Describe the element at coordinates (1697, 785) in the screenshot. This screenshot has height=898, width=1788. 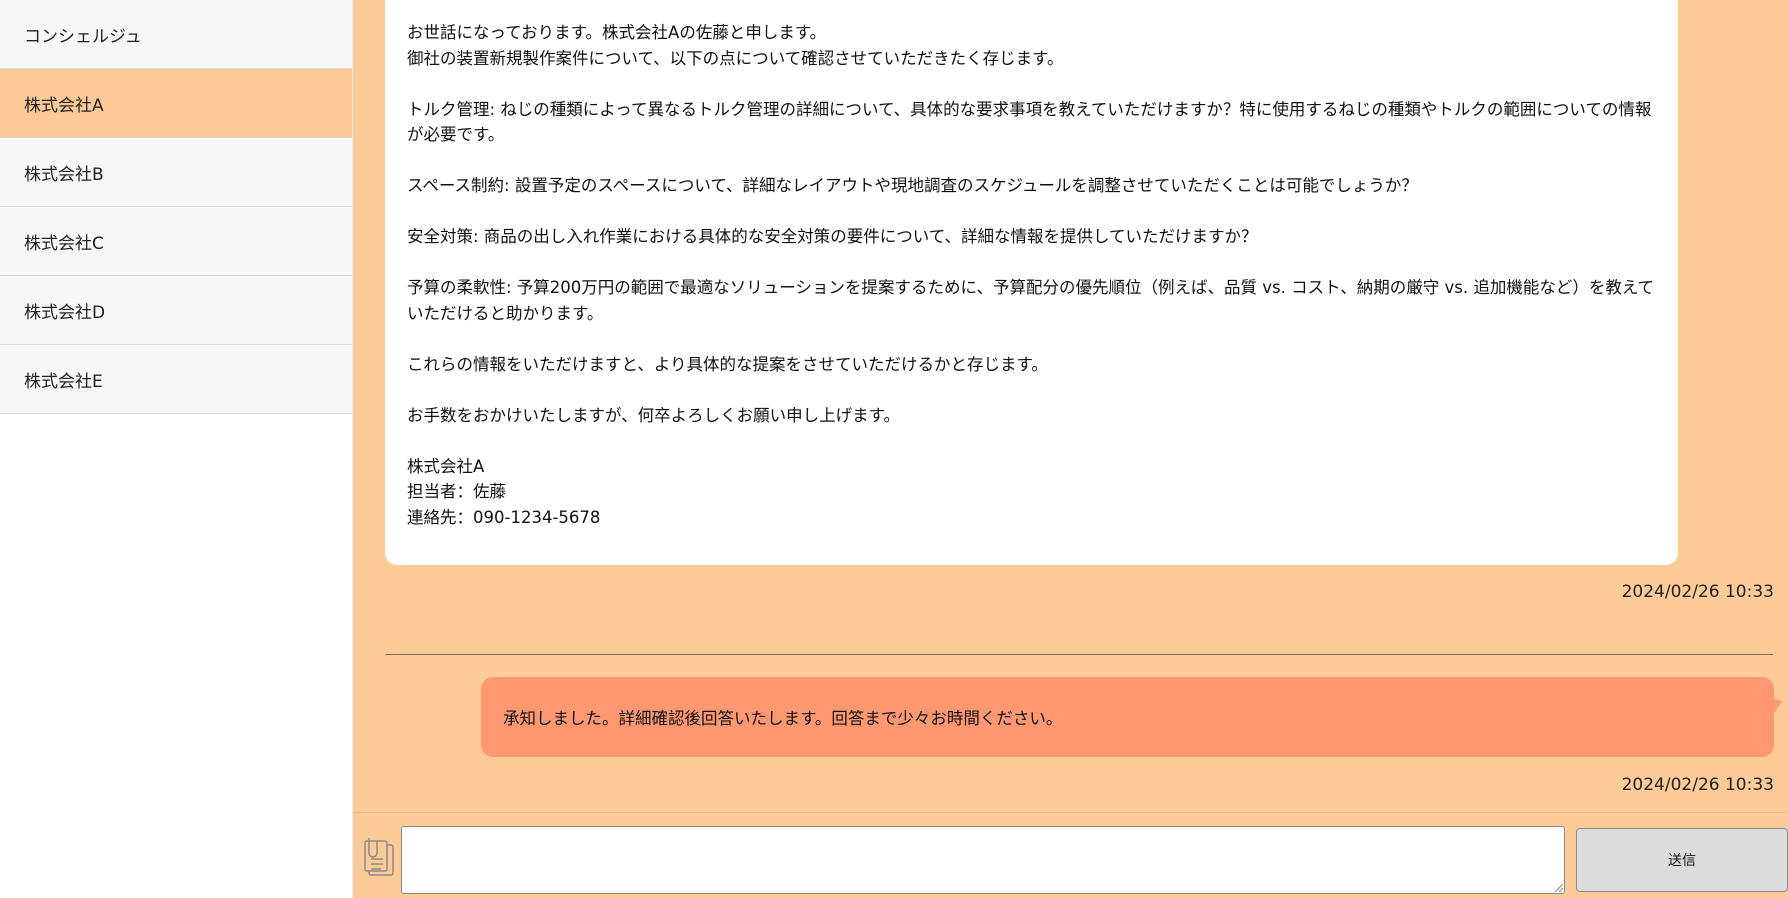
I see `outgoing-timestamp: 2024/02/26 10:33` at that location.